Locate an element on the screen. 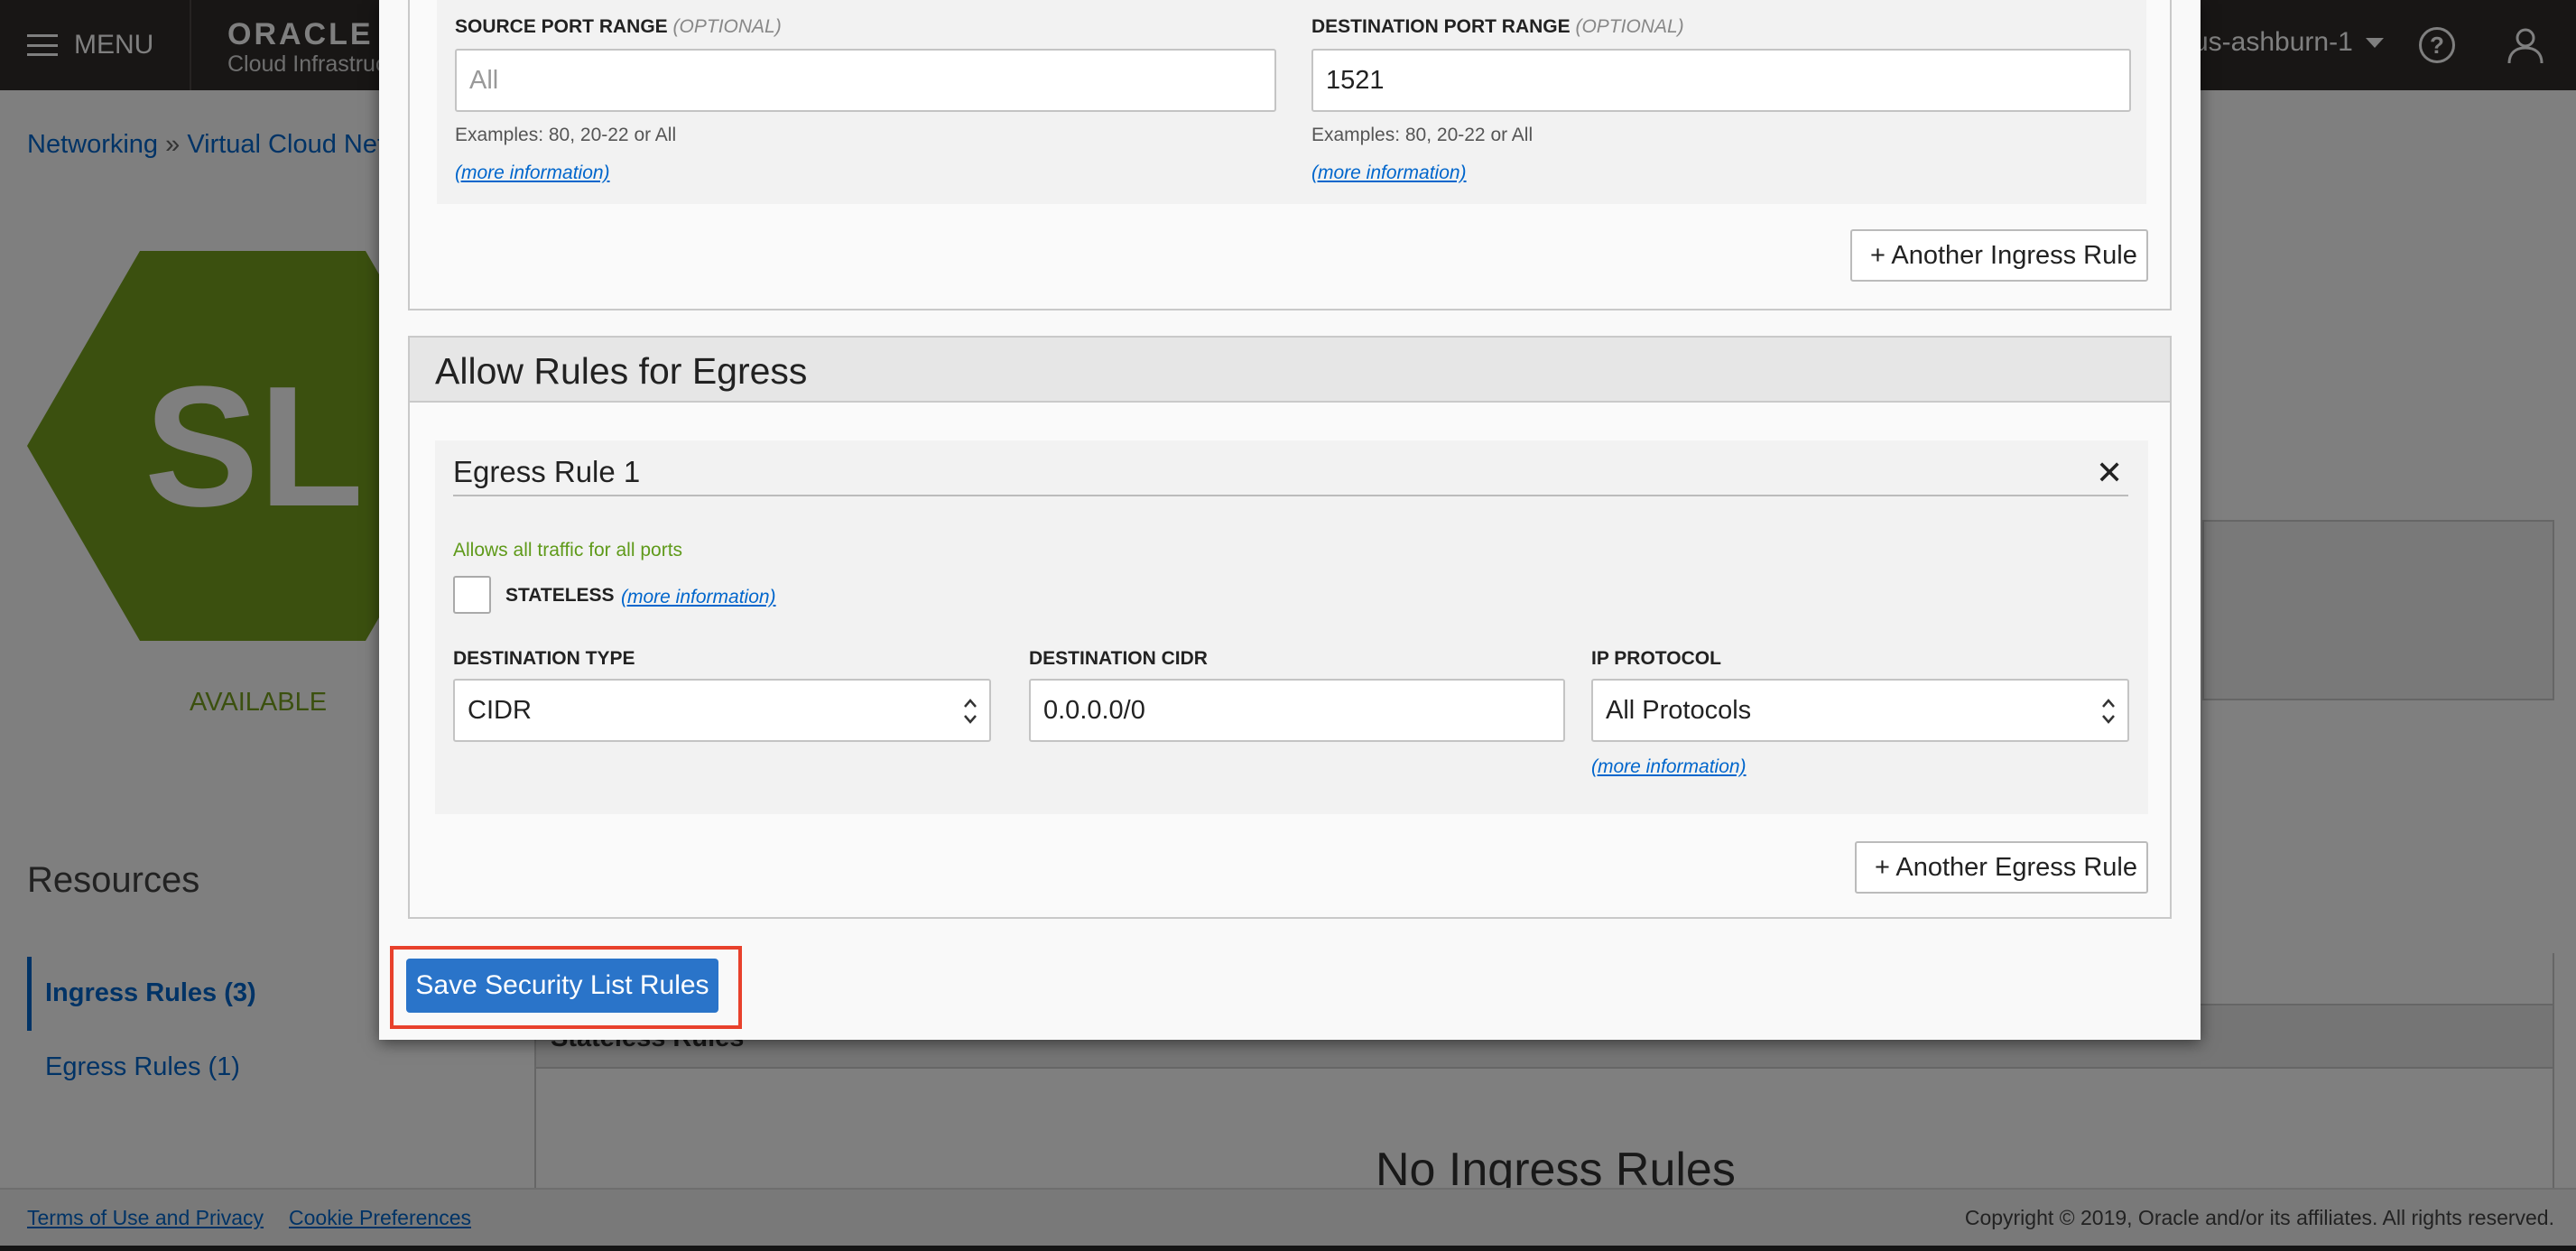 This screenshot has height=1251, width=2576. dest-port-more-info-link: (more information) is located at coordinates (1389, 173).